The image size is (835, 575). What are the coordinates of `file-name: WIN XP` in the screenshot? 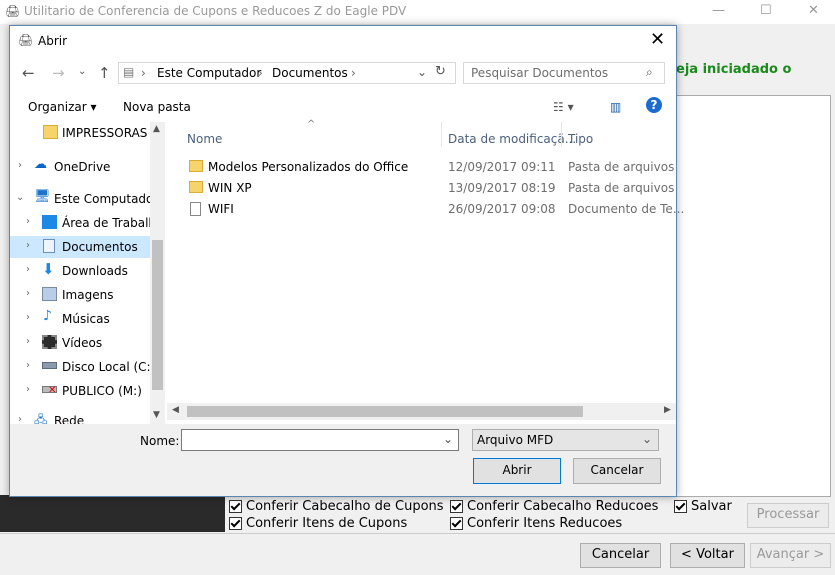 It's located at (230, 188).